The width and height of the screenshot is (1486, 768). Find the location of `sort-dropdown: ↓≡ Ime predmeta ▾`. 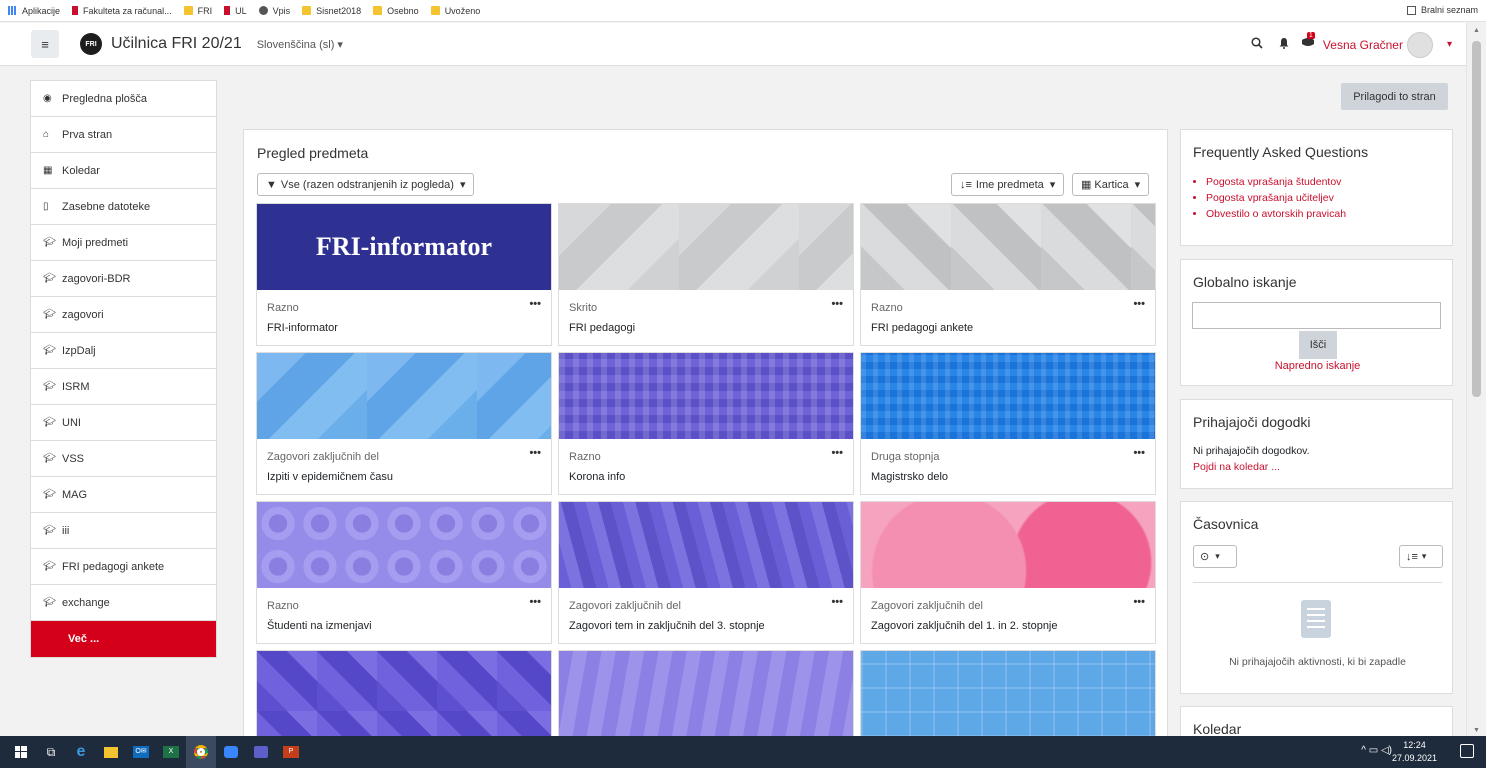

sort-dropdown: ↓≡ Ime predmeta ▾ is located at coordinates (1008, 184).